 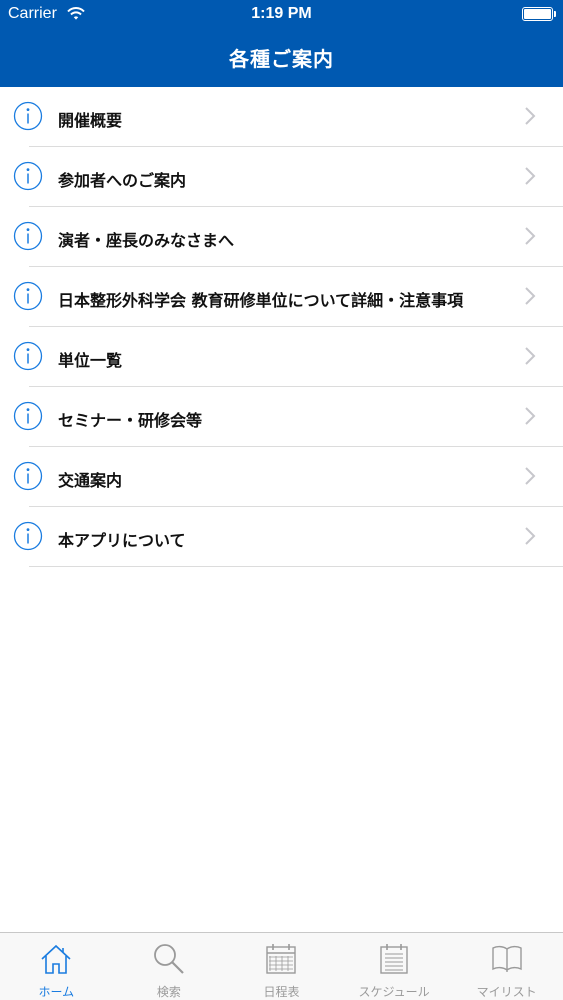 I want to click on list-item: 本アプリについて, so click(x=281, y=537).